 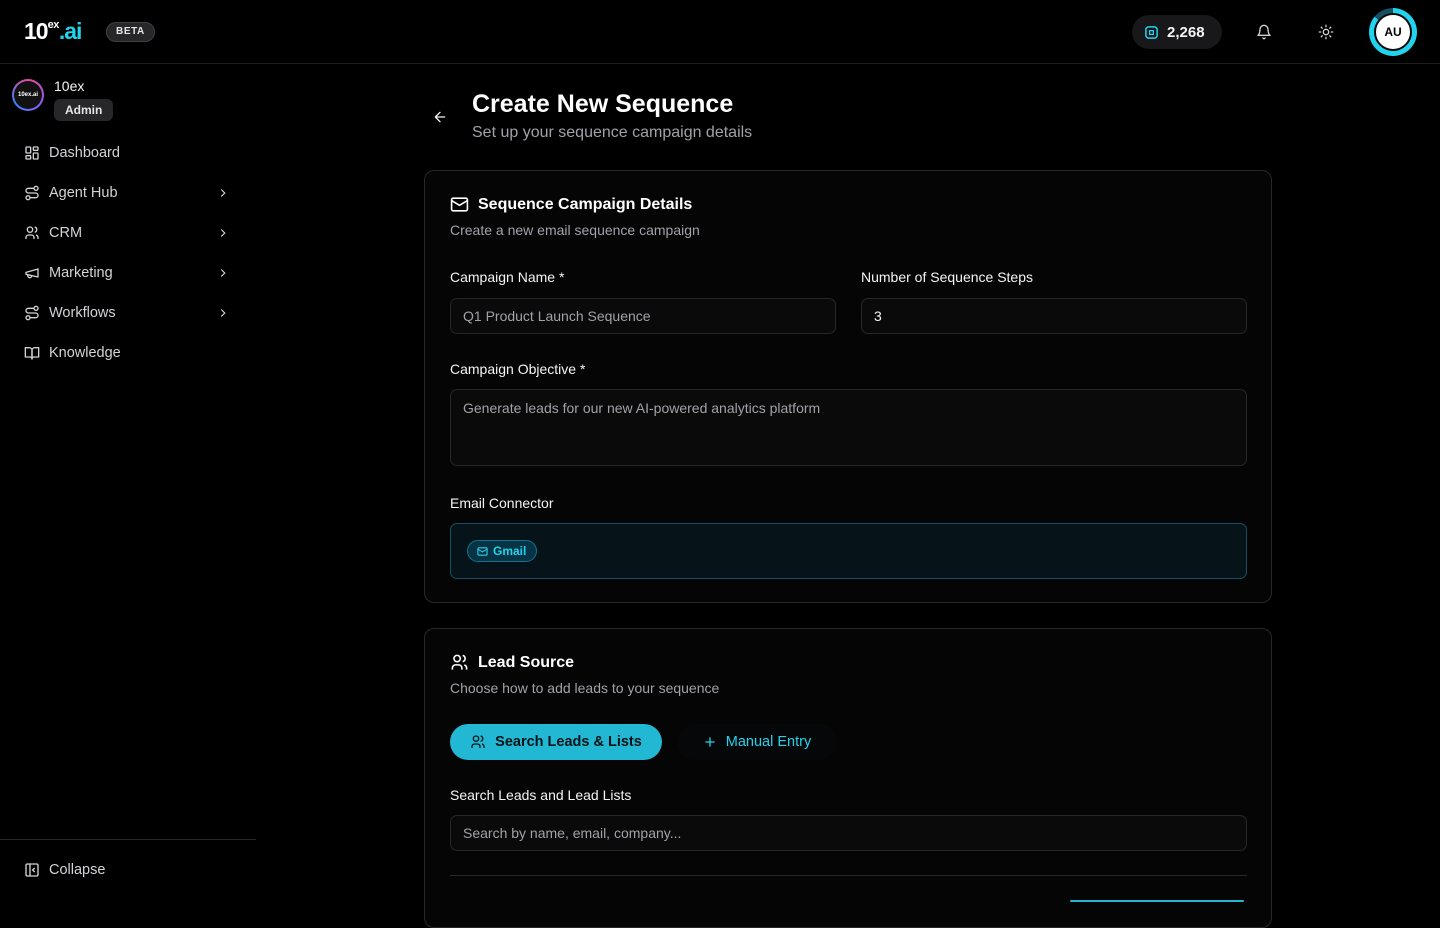 What do you see at coordinates (83, 193) in the screenshot?
I see `sidebar-item-label: Agent Hub` at bounding box center [83, 193].